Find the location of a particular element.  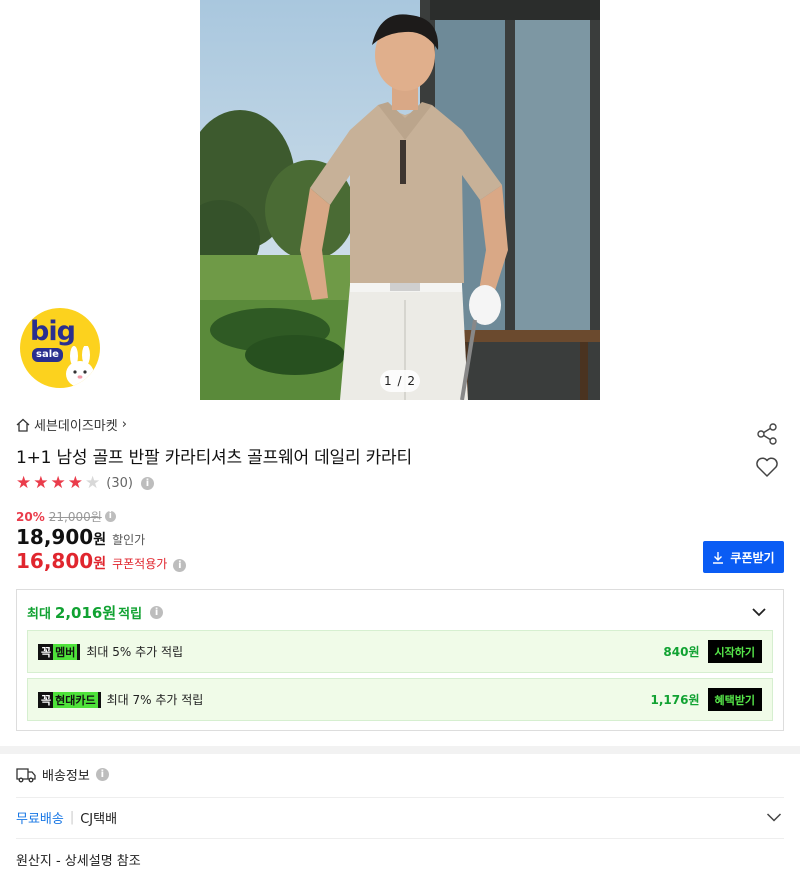

truck-icon is located at coordinates (26, 774).